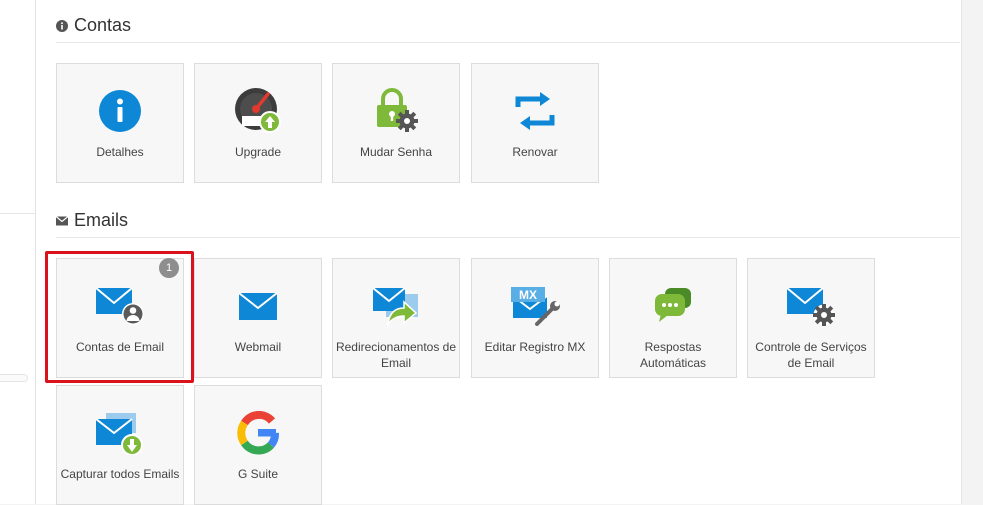 Image resolution: width=983 pixels, height=505 pixels. I want to click on info-circle-icon, so click(62, 25).